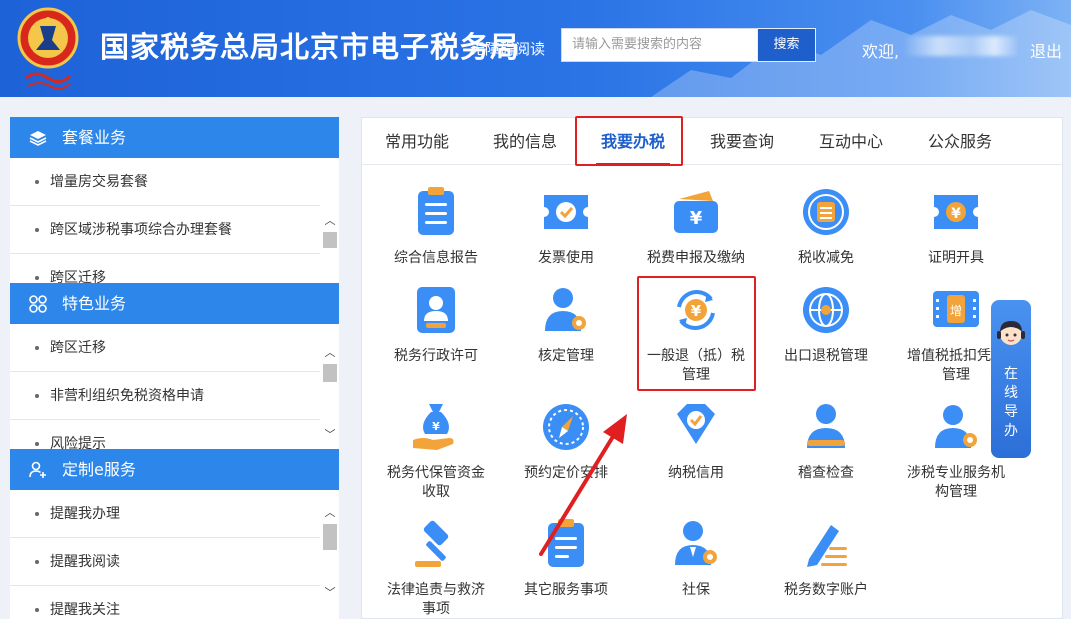 Image resolution: width=1071 pixels, height=619 pixels. I want to click on sidebar-item: 提醒我阅读, so click(165, 562).